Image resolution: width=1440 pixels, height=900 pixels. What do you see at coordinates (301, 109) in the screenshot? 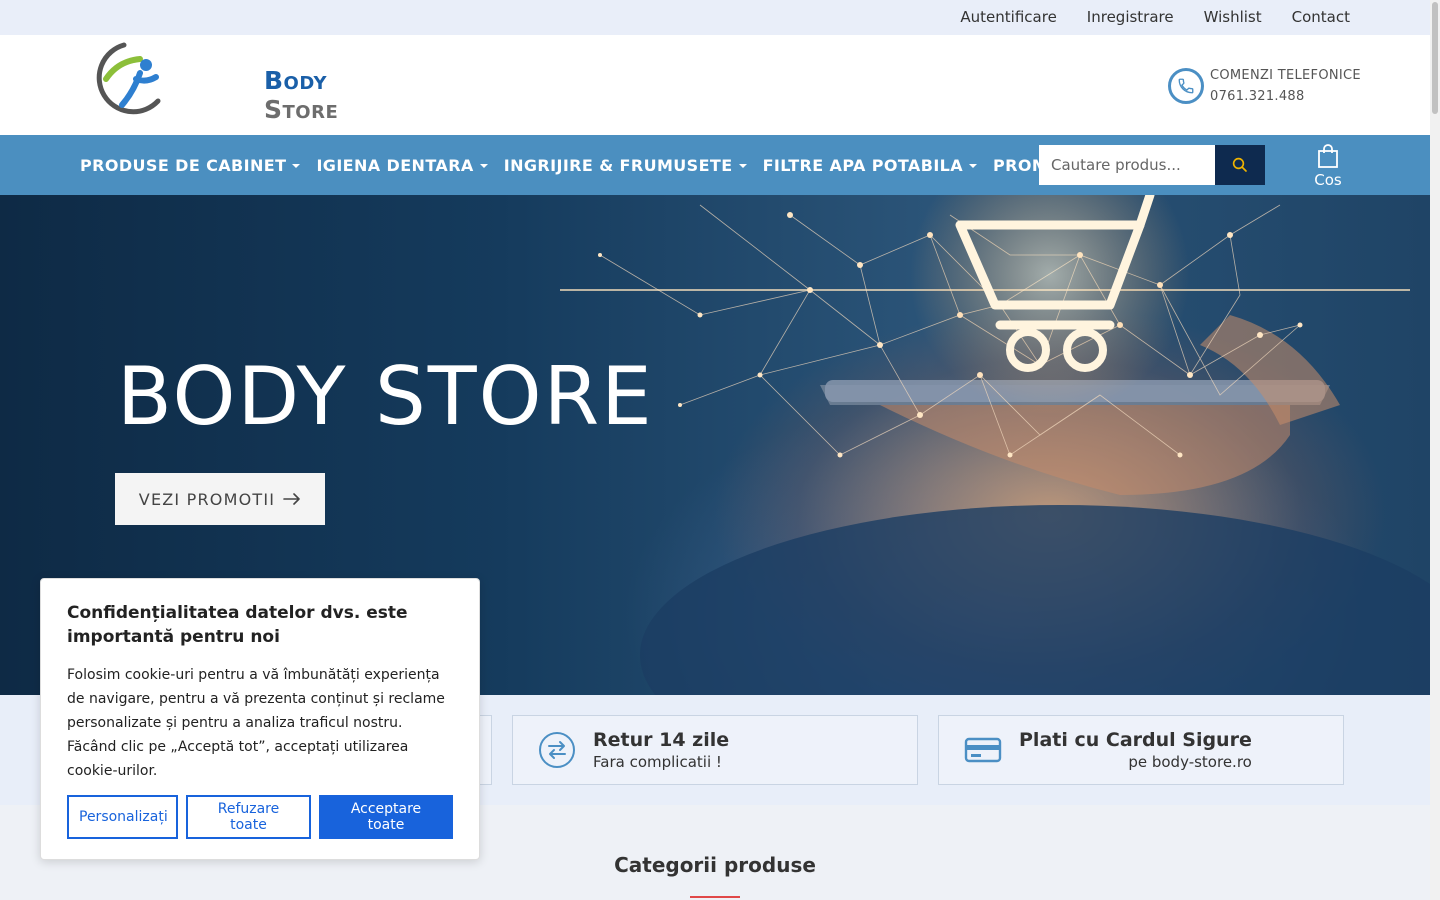
I see `logo-word-store: Store` at bounding box center [301, 109].